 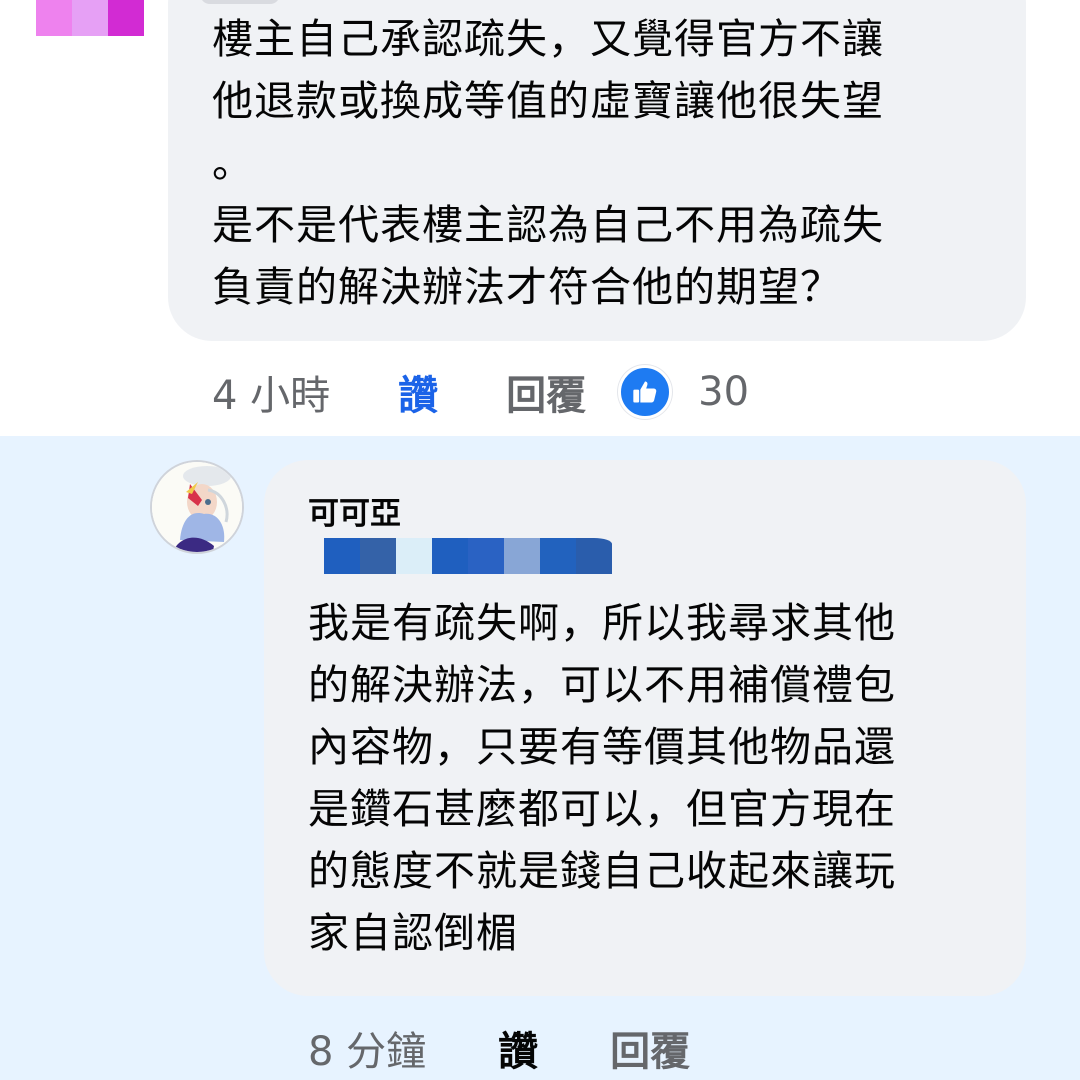 What do you see at coordinates (468, 556) in the screenshot?
I see `redacted-content` at bounding box center [468, 556].